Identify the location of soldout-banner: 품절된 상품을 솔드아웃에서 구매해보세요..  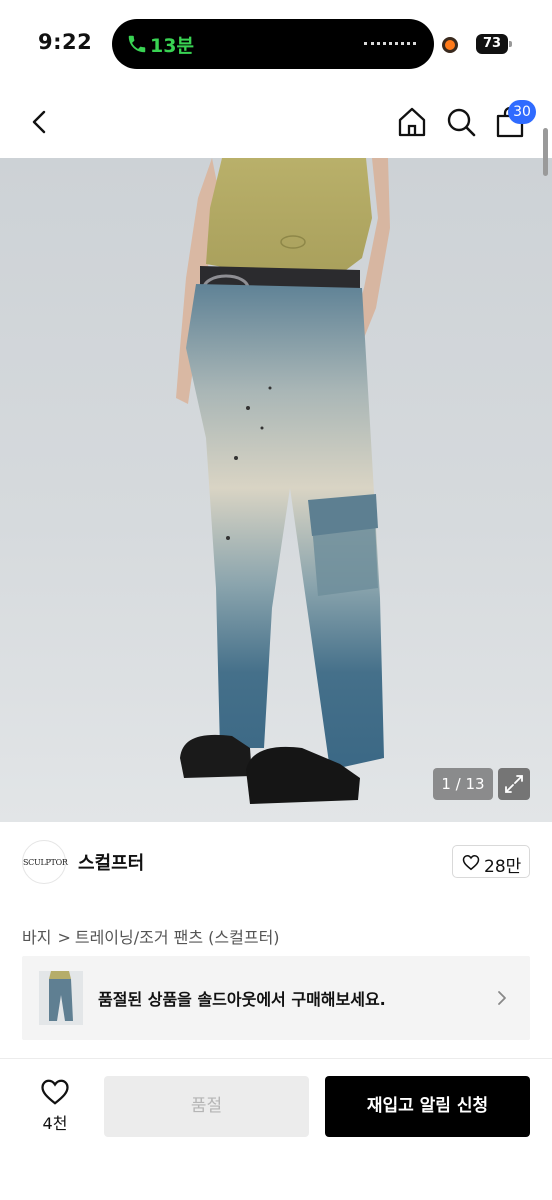
(276, 998).